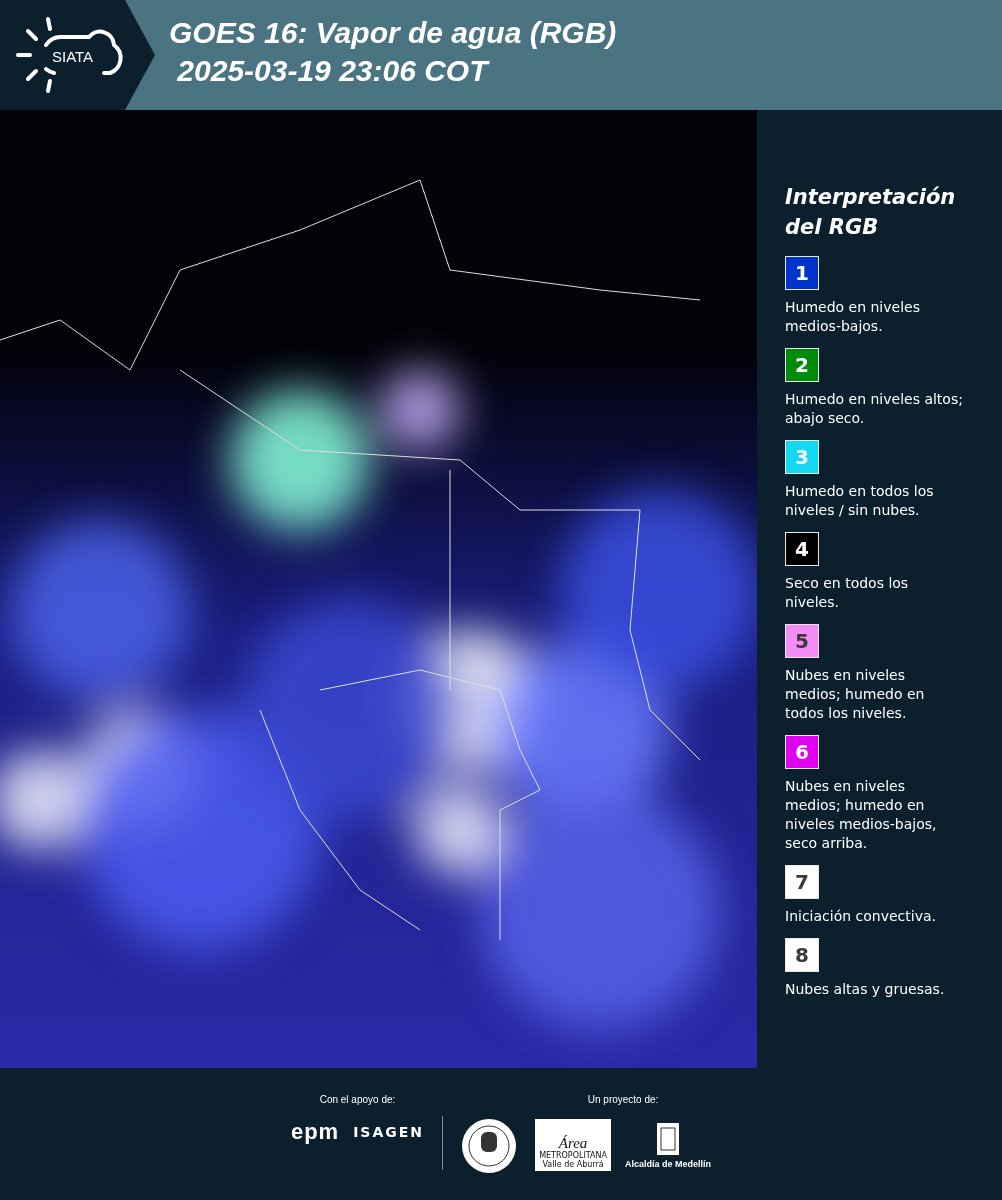  What do you see at coordinates (861, 815) in the screenshot?
I see `legend-text: Nubes en niveles medios; humedo en niveles medios-bajos, seco arriba.` at bounding box center [861, 815].